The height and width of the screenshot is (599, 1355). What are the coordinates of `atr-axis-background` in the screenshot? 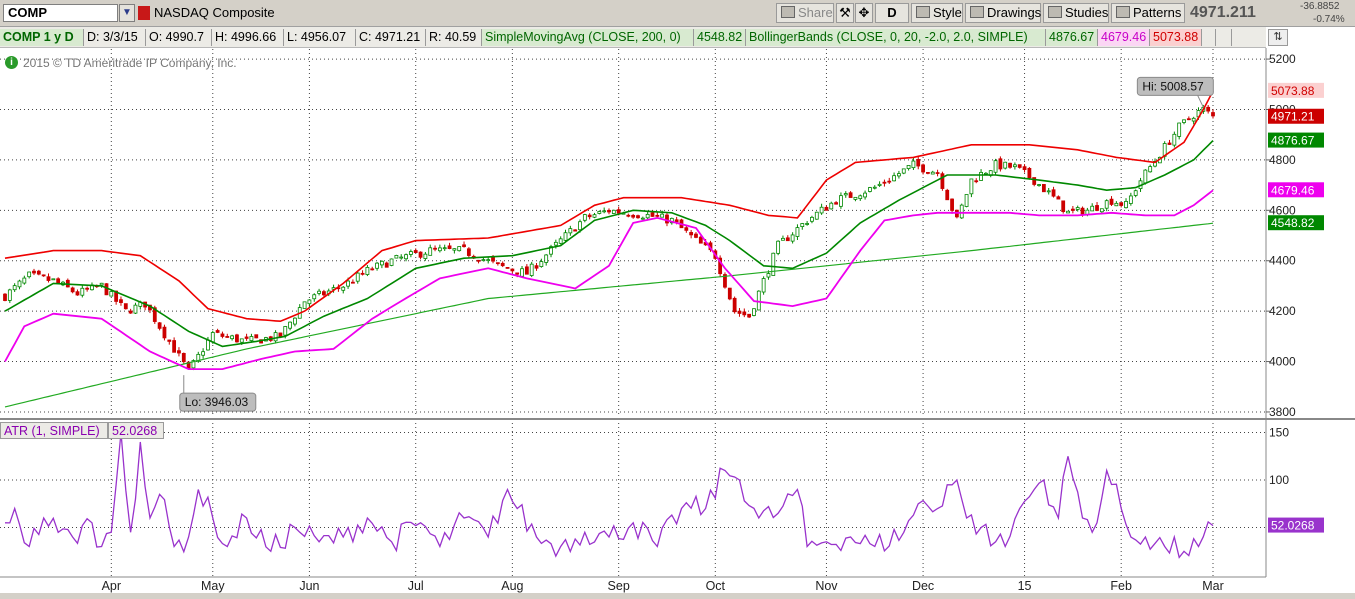 It's located at (1310, 499).